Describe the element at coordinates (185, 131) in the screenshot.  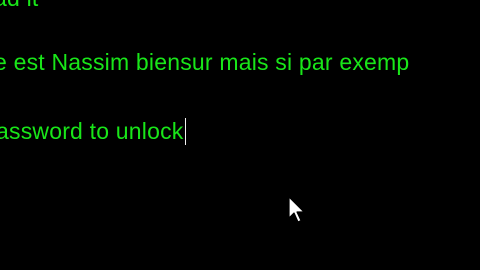
I see `text-caret-icon` at that location.